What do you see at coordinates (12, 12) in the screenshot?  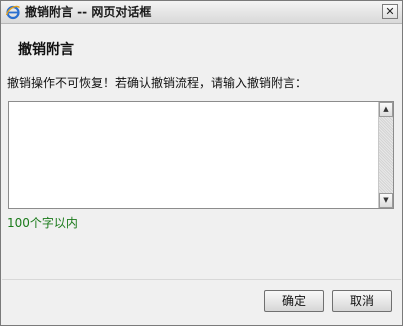 I see `ie-icon` at bounding box center [12, 12].